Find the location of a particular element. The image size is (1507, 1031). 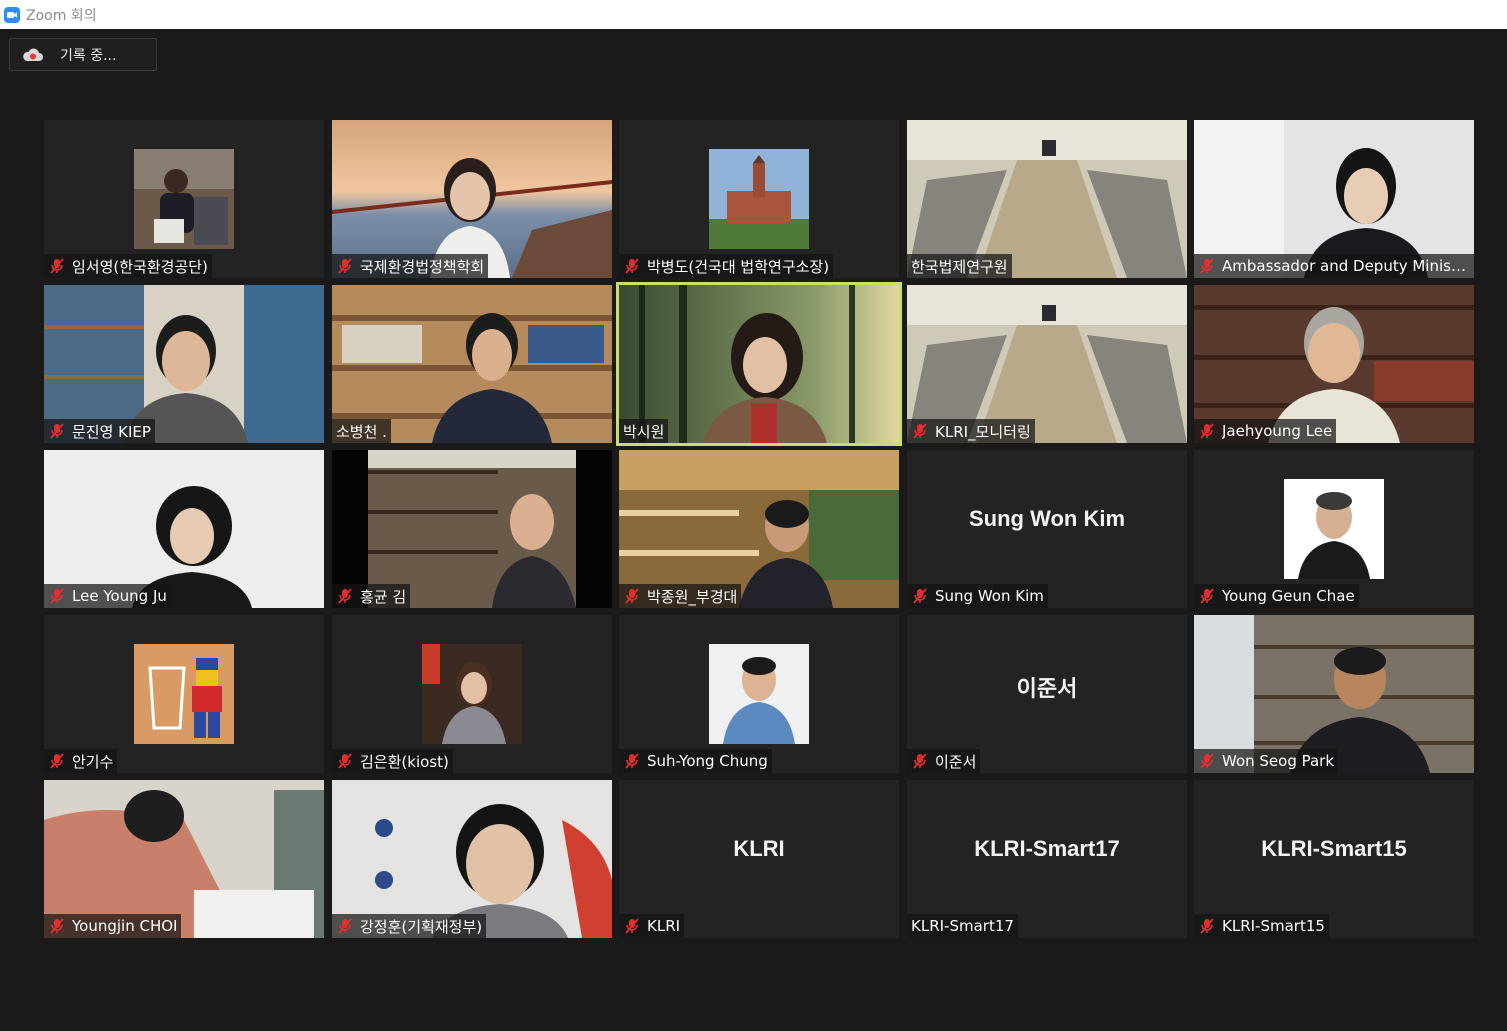

participant-tile: Young Geun Chae is located at coordinates (1334, 529).